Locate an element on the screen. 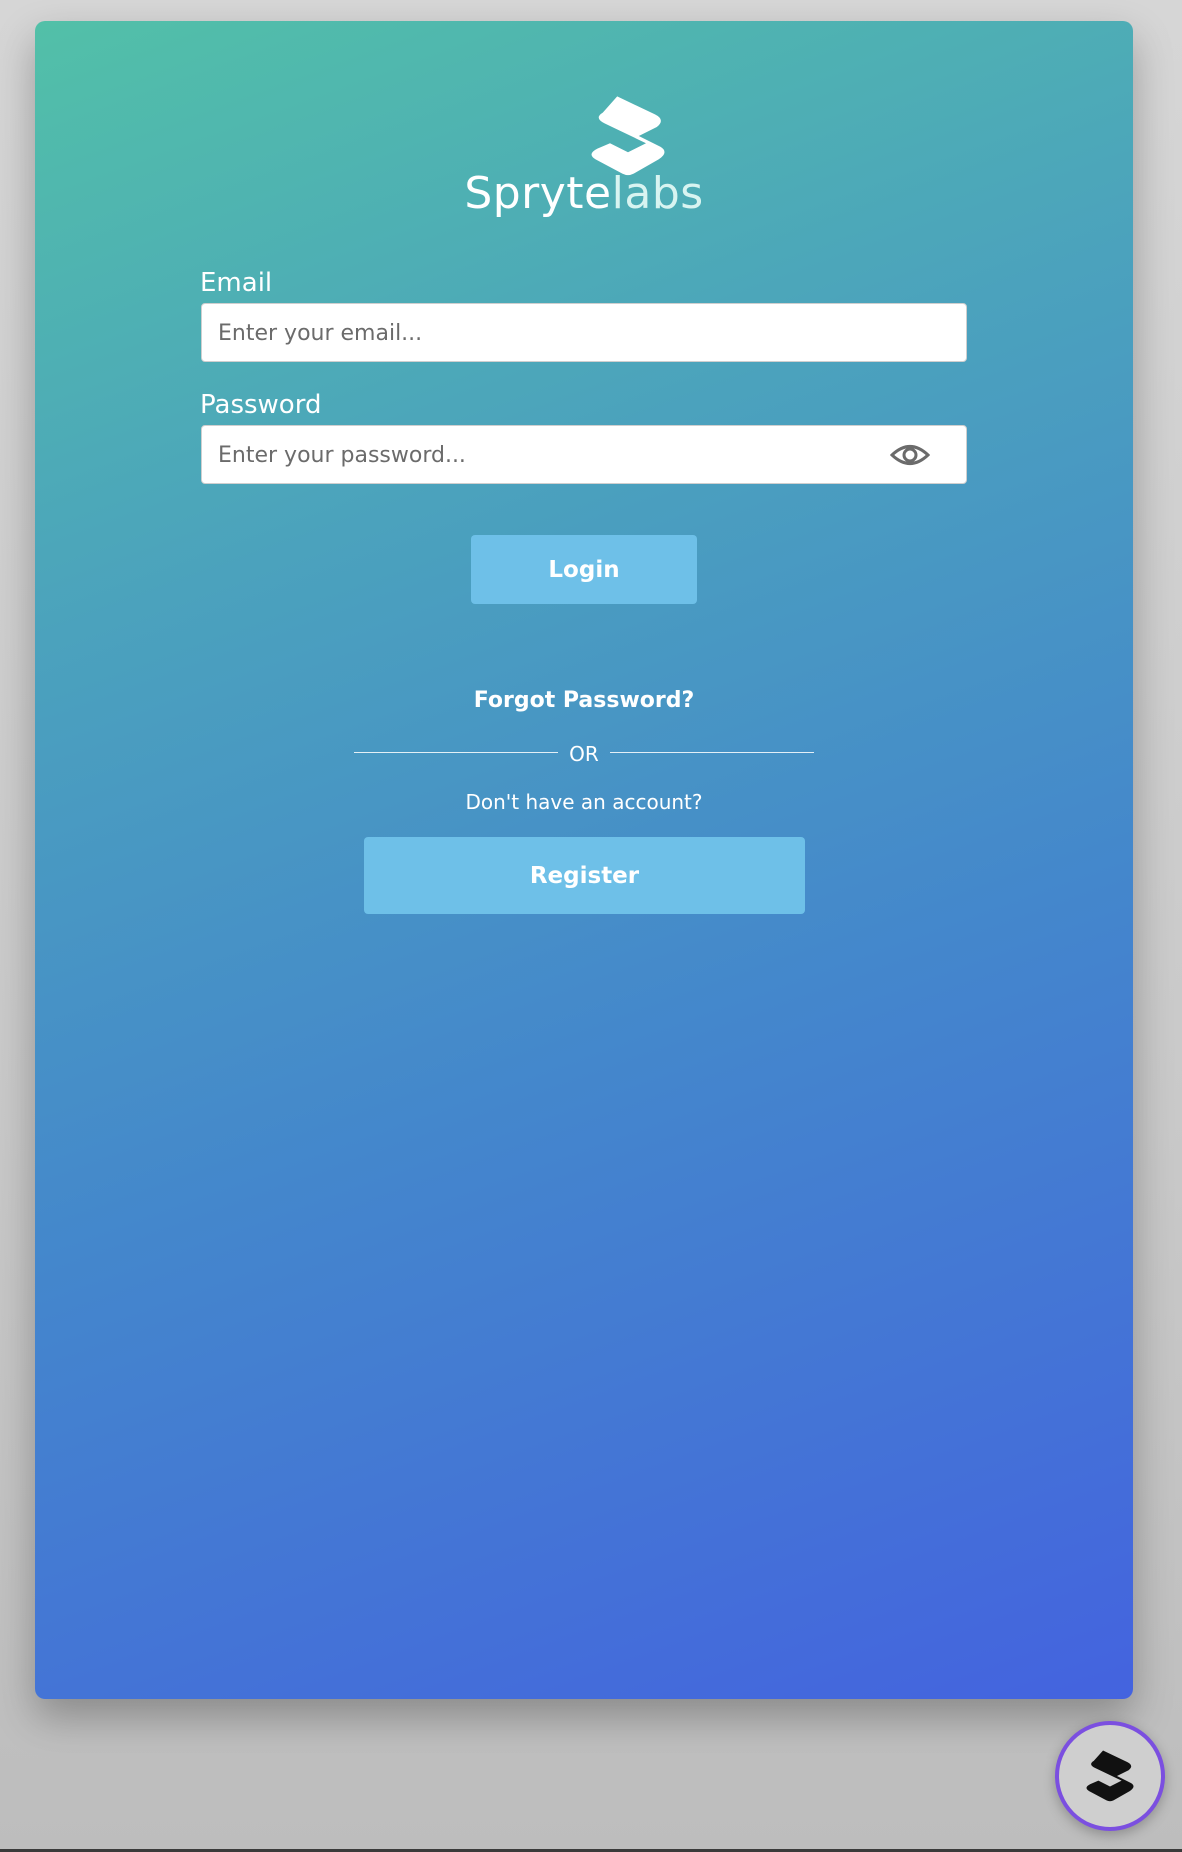 This screenshot has width=1182, height=1852. email-label: Email is located at coordinates (236, 283).